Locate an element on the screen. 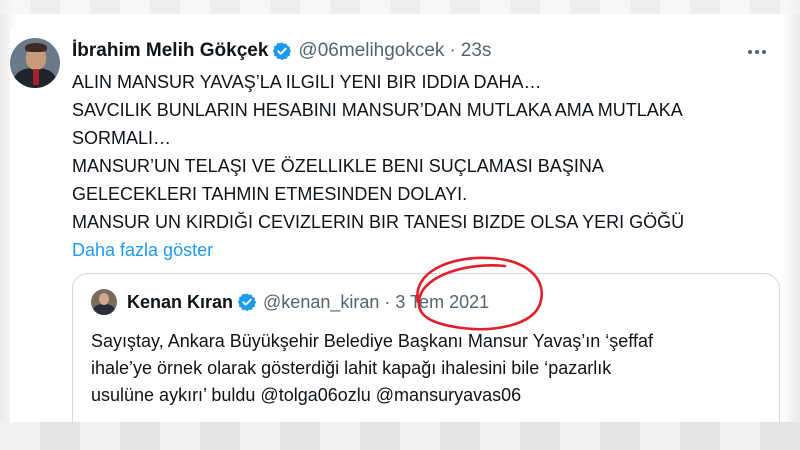  tweet-text-line: GELECEKLERI TAHMIN ETMESINDEN DOLAYI. is located at coordinates (270, 194).